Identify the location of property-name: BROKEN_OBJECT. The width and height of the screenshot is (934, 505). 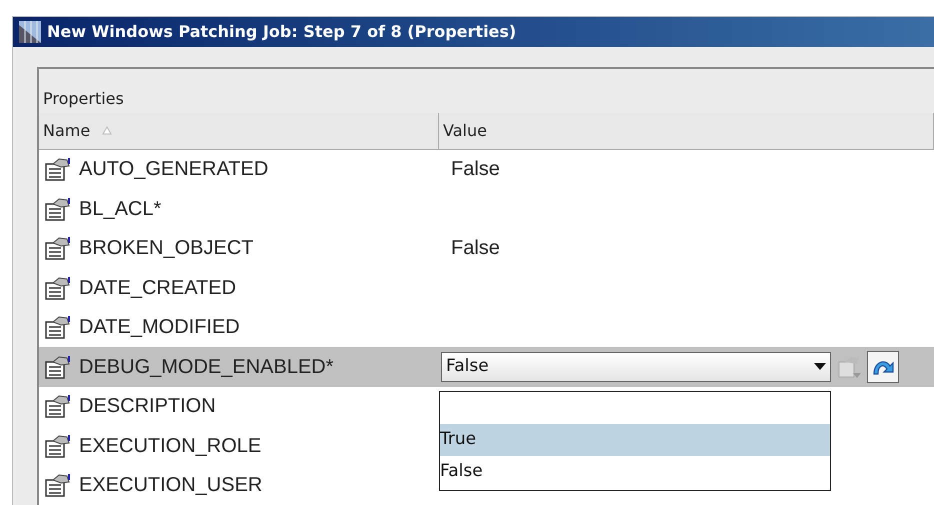
(166, 249).